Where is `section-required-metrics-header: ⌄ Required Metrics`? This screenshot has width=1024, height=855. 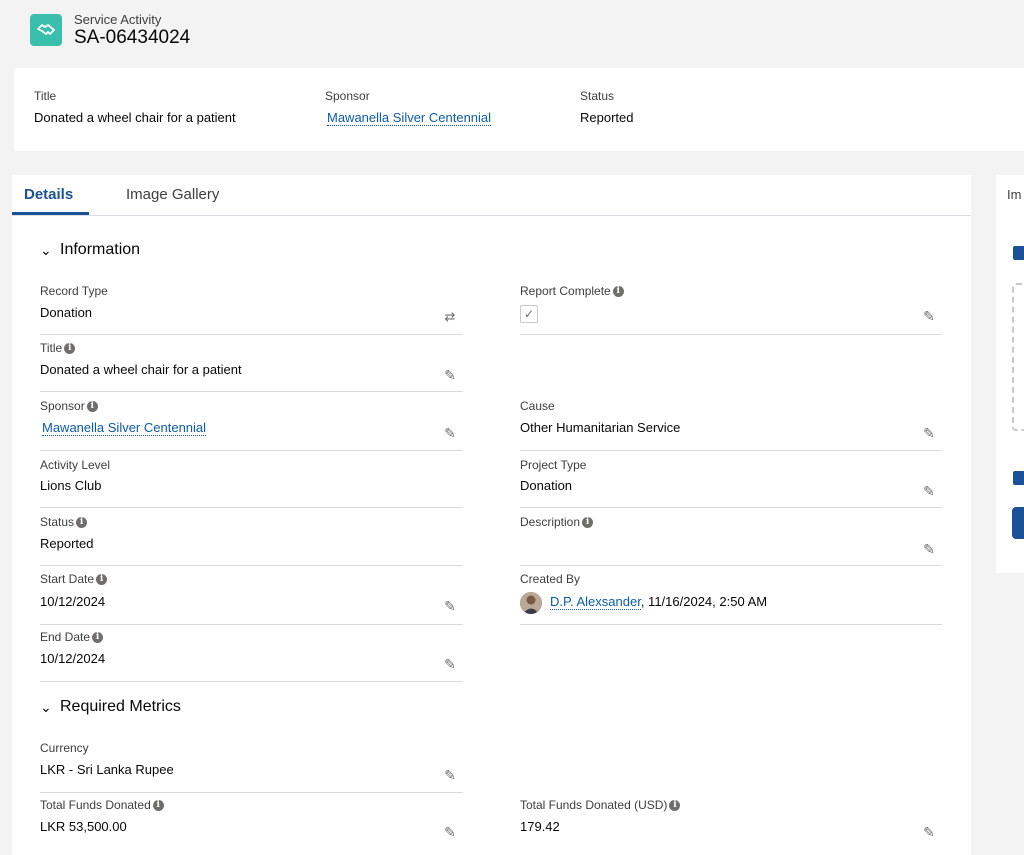
section-required-metrics-header: ⌄ Required Metrics is located at coordinates (110, 707).